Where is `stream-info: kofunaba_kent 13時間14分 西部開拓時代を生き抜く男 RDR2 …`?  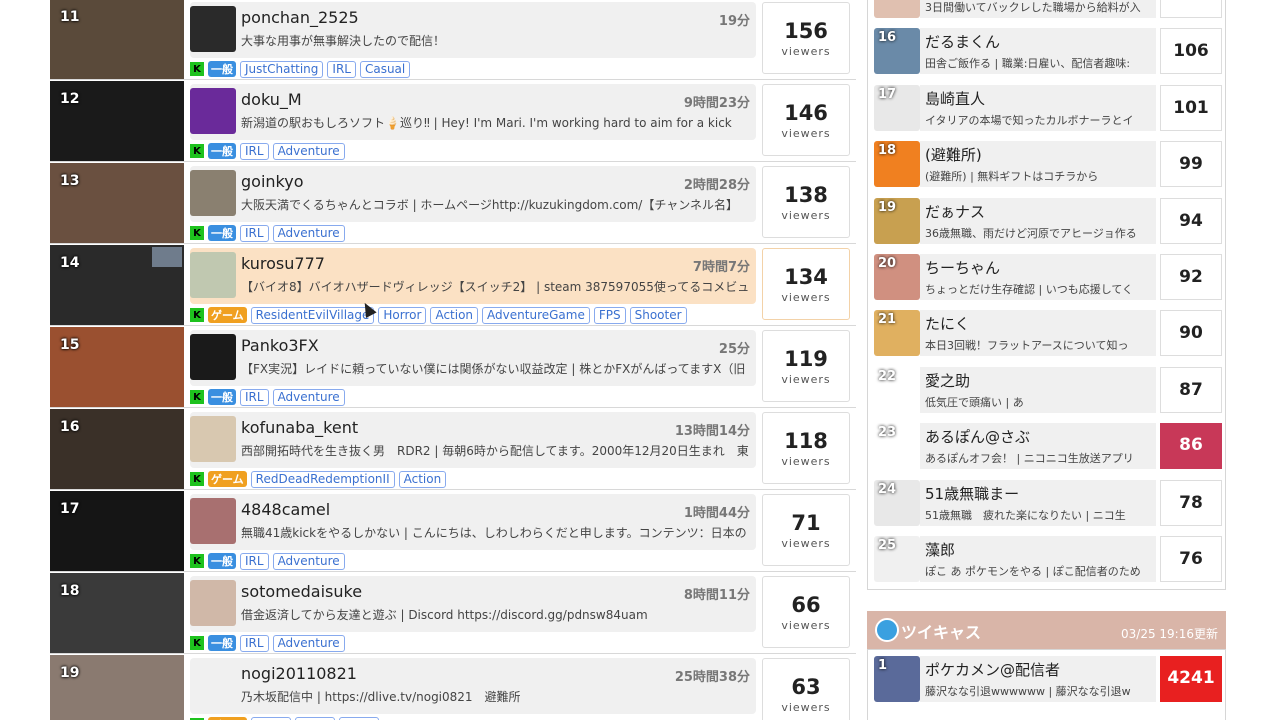
stream-info: kofunaba_kent 13時間14分 西部開拓時代を生き抜く男 RDR2 … is located at coordinates (473, 440).